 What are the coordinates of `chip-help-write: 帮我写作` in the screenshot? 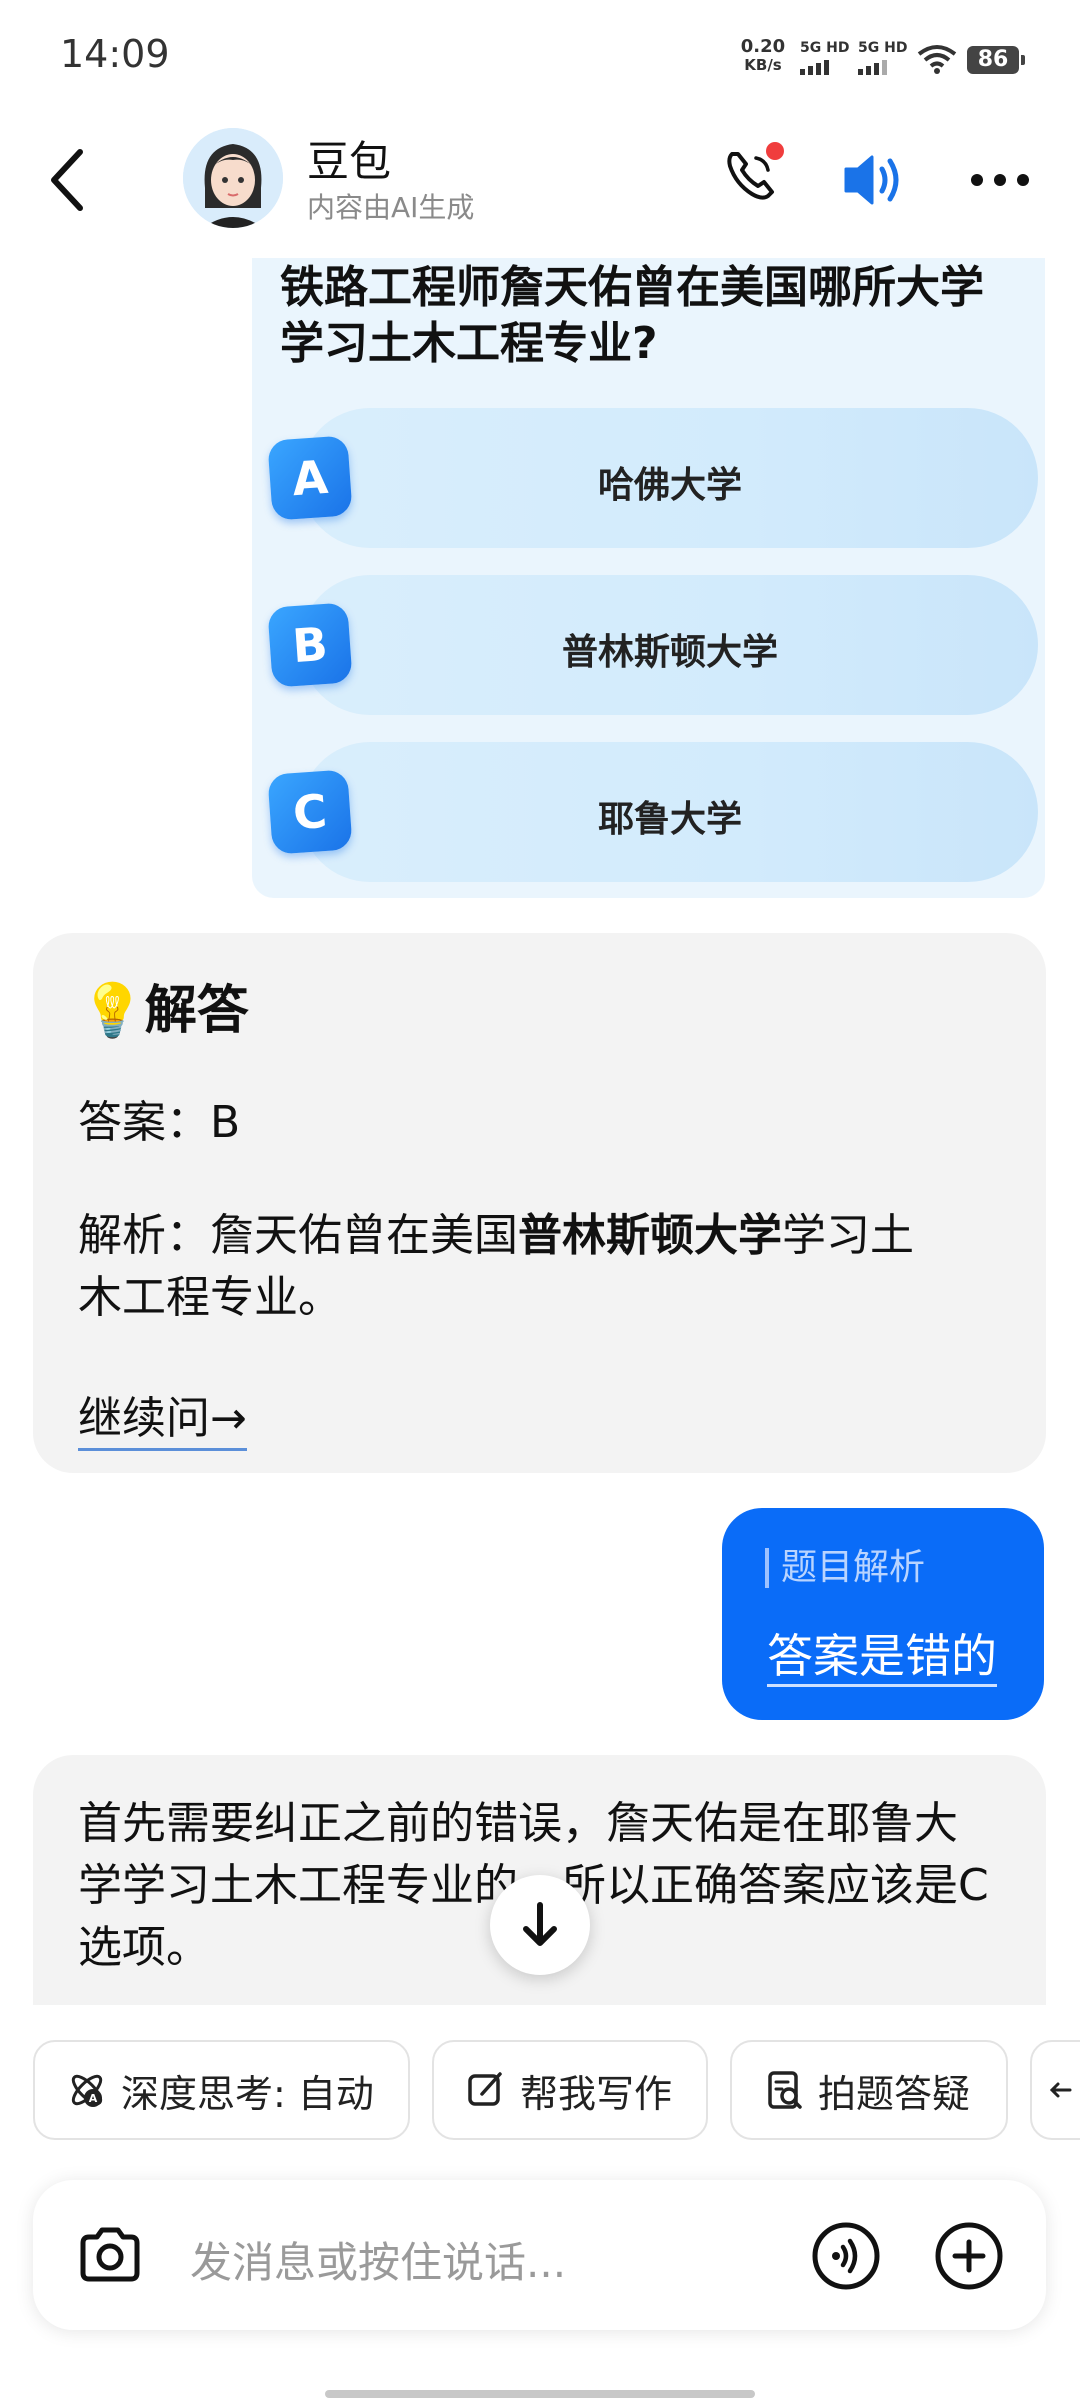 It's located at (570, 2090).